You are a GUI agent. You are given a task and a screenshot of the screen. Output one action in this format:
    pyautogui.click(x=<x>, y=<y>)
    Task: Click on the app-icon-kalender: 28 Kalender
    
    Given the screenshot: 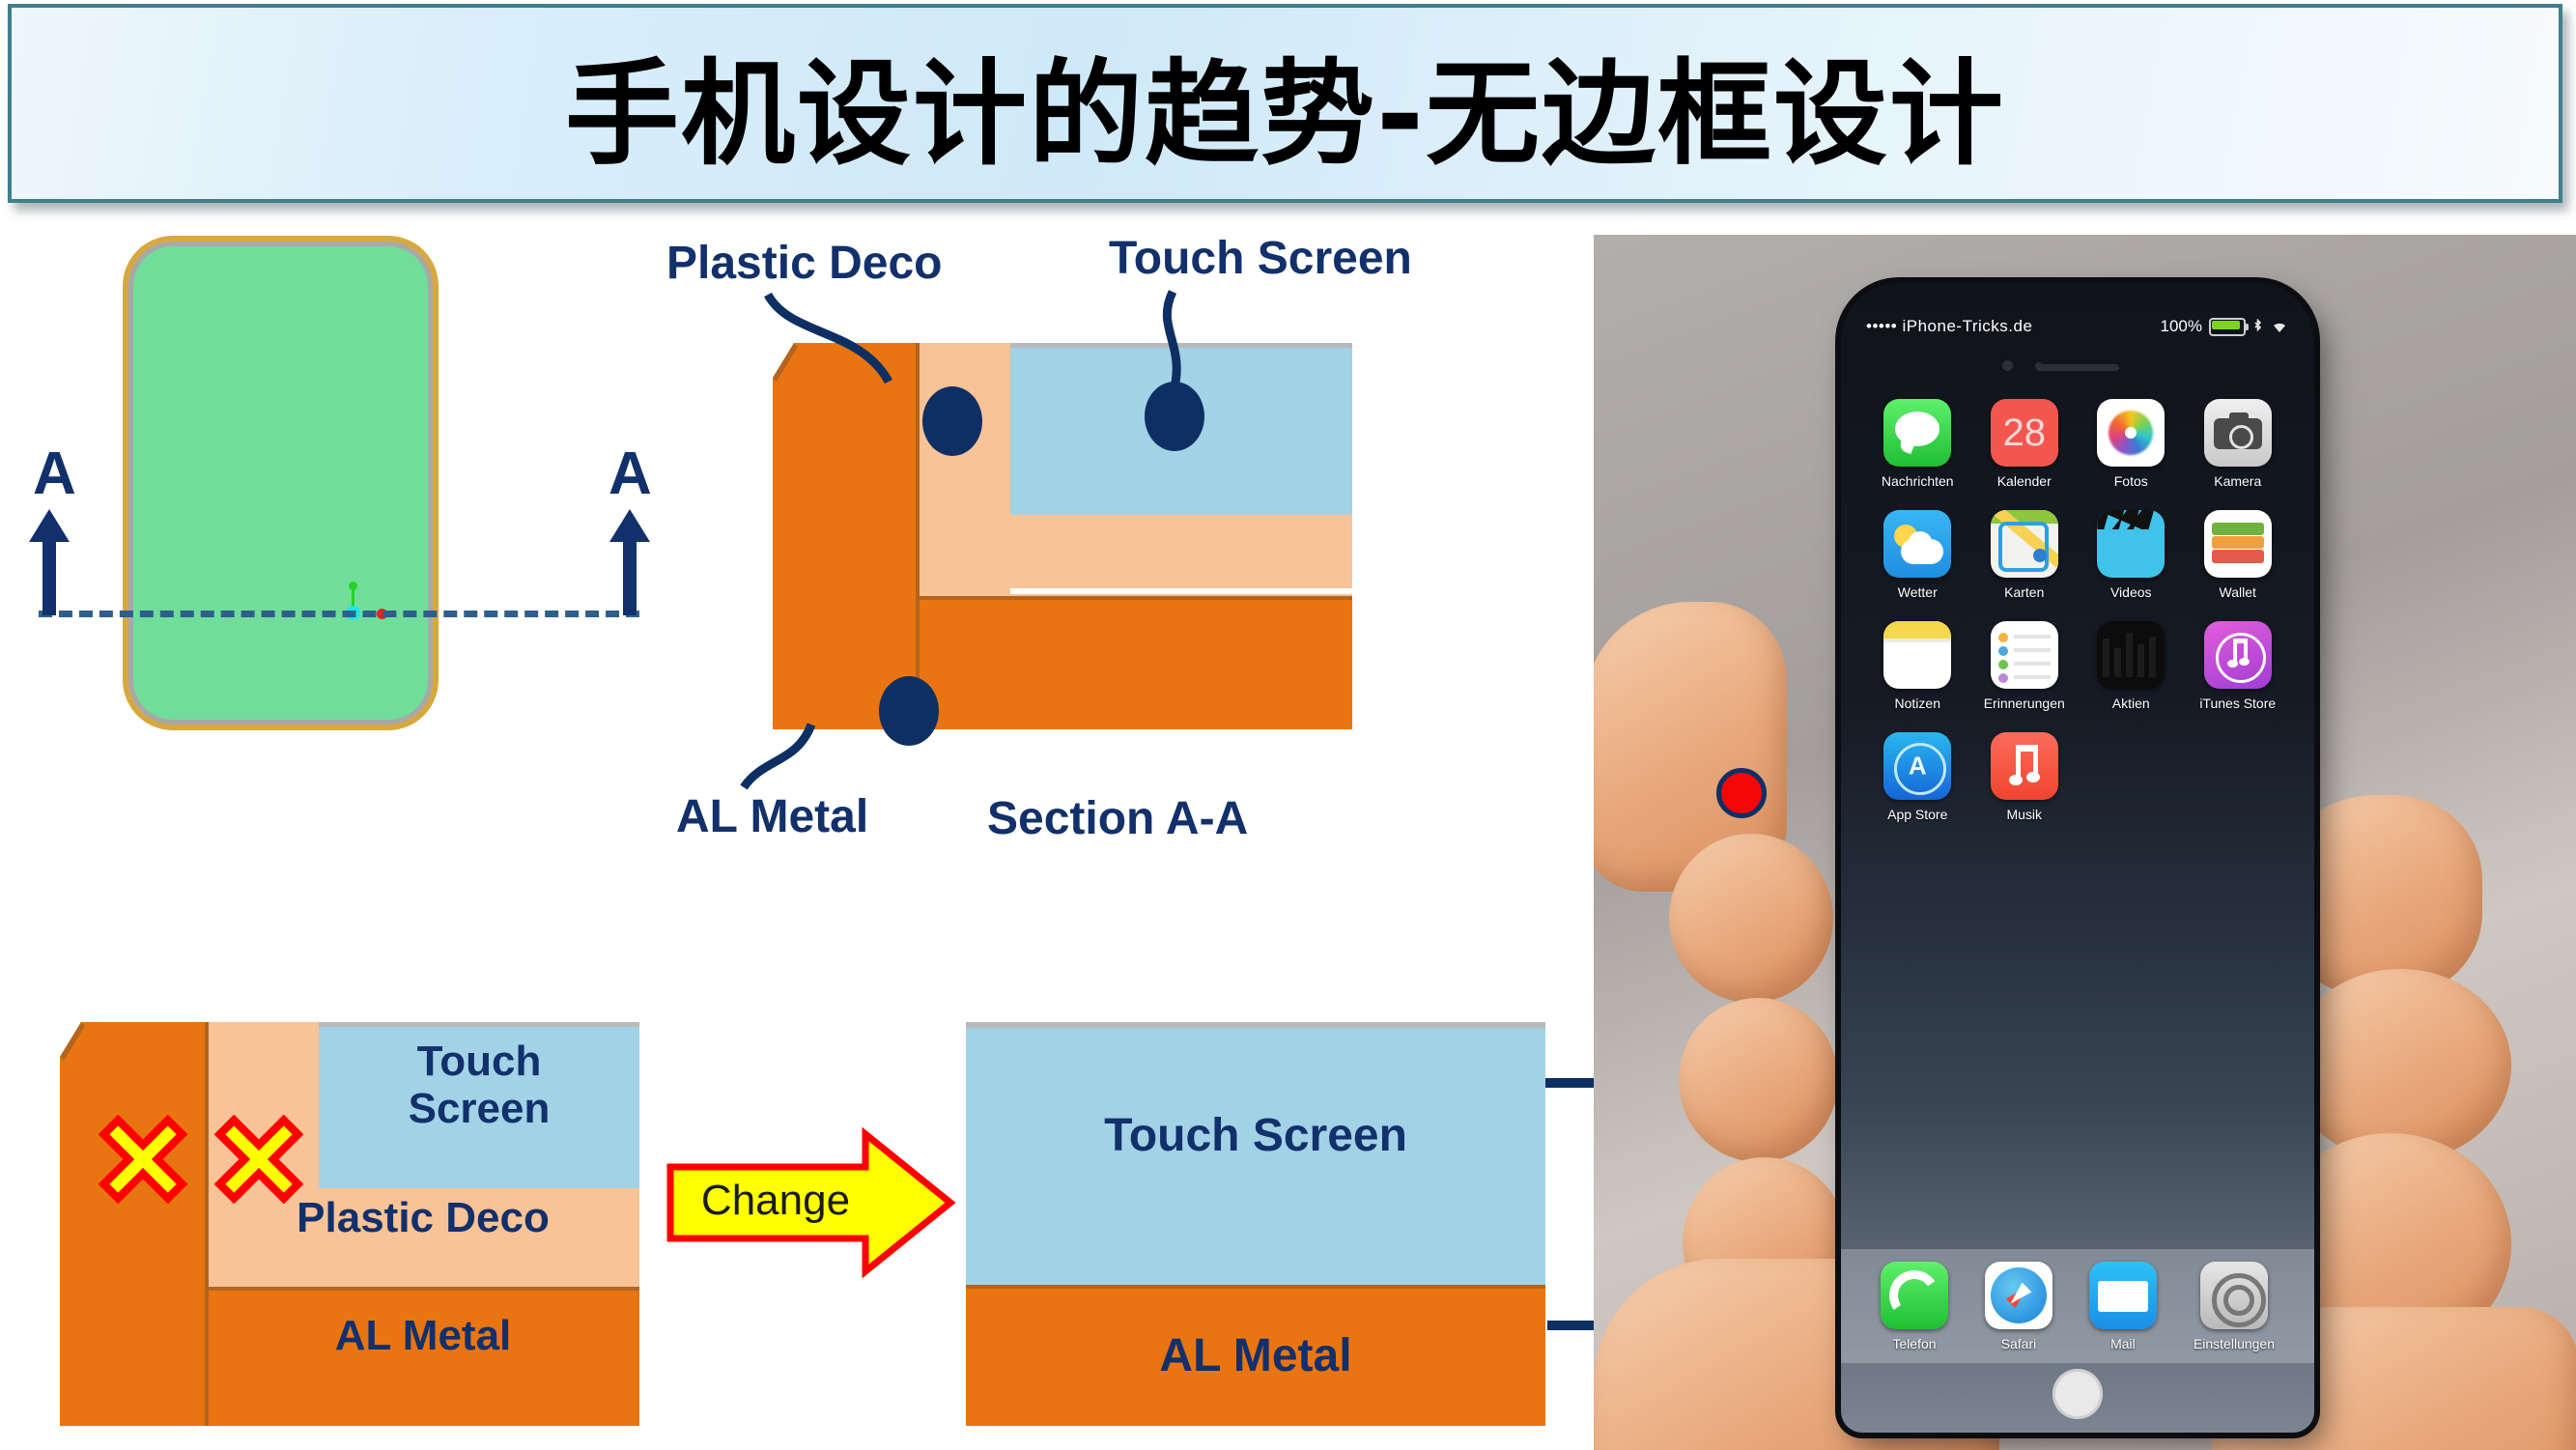 What is the action you would take?
    pyautogui.click(x=2025, y=444)
    